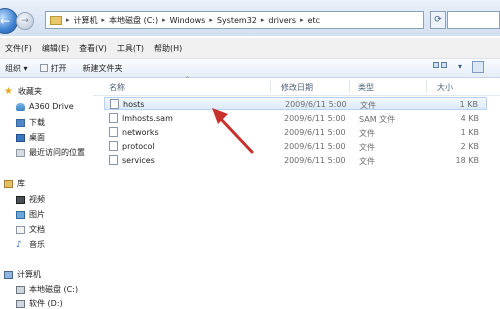 The height and width of the screenshot is (309, 500). I want to click on nav-item-documents: 文档, so click(30, 229).